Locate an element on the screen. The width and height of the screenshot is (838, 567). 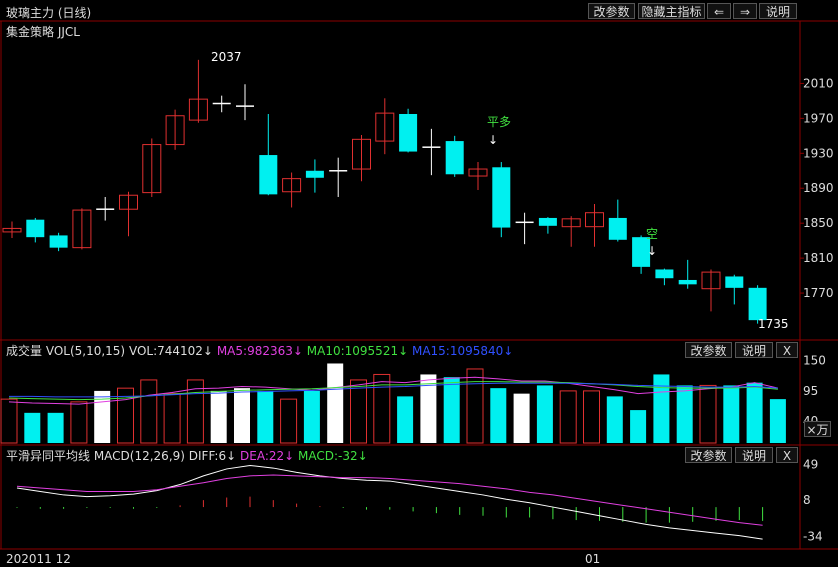
macd-diff-line is located at coordinates (389, 502).